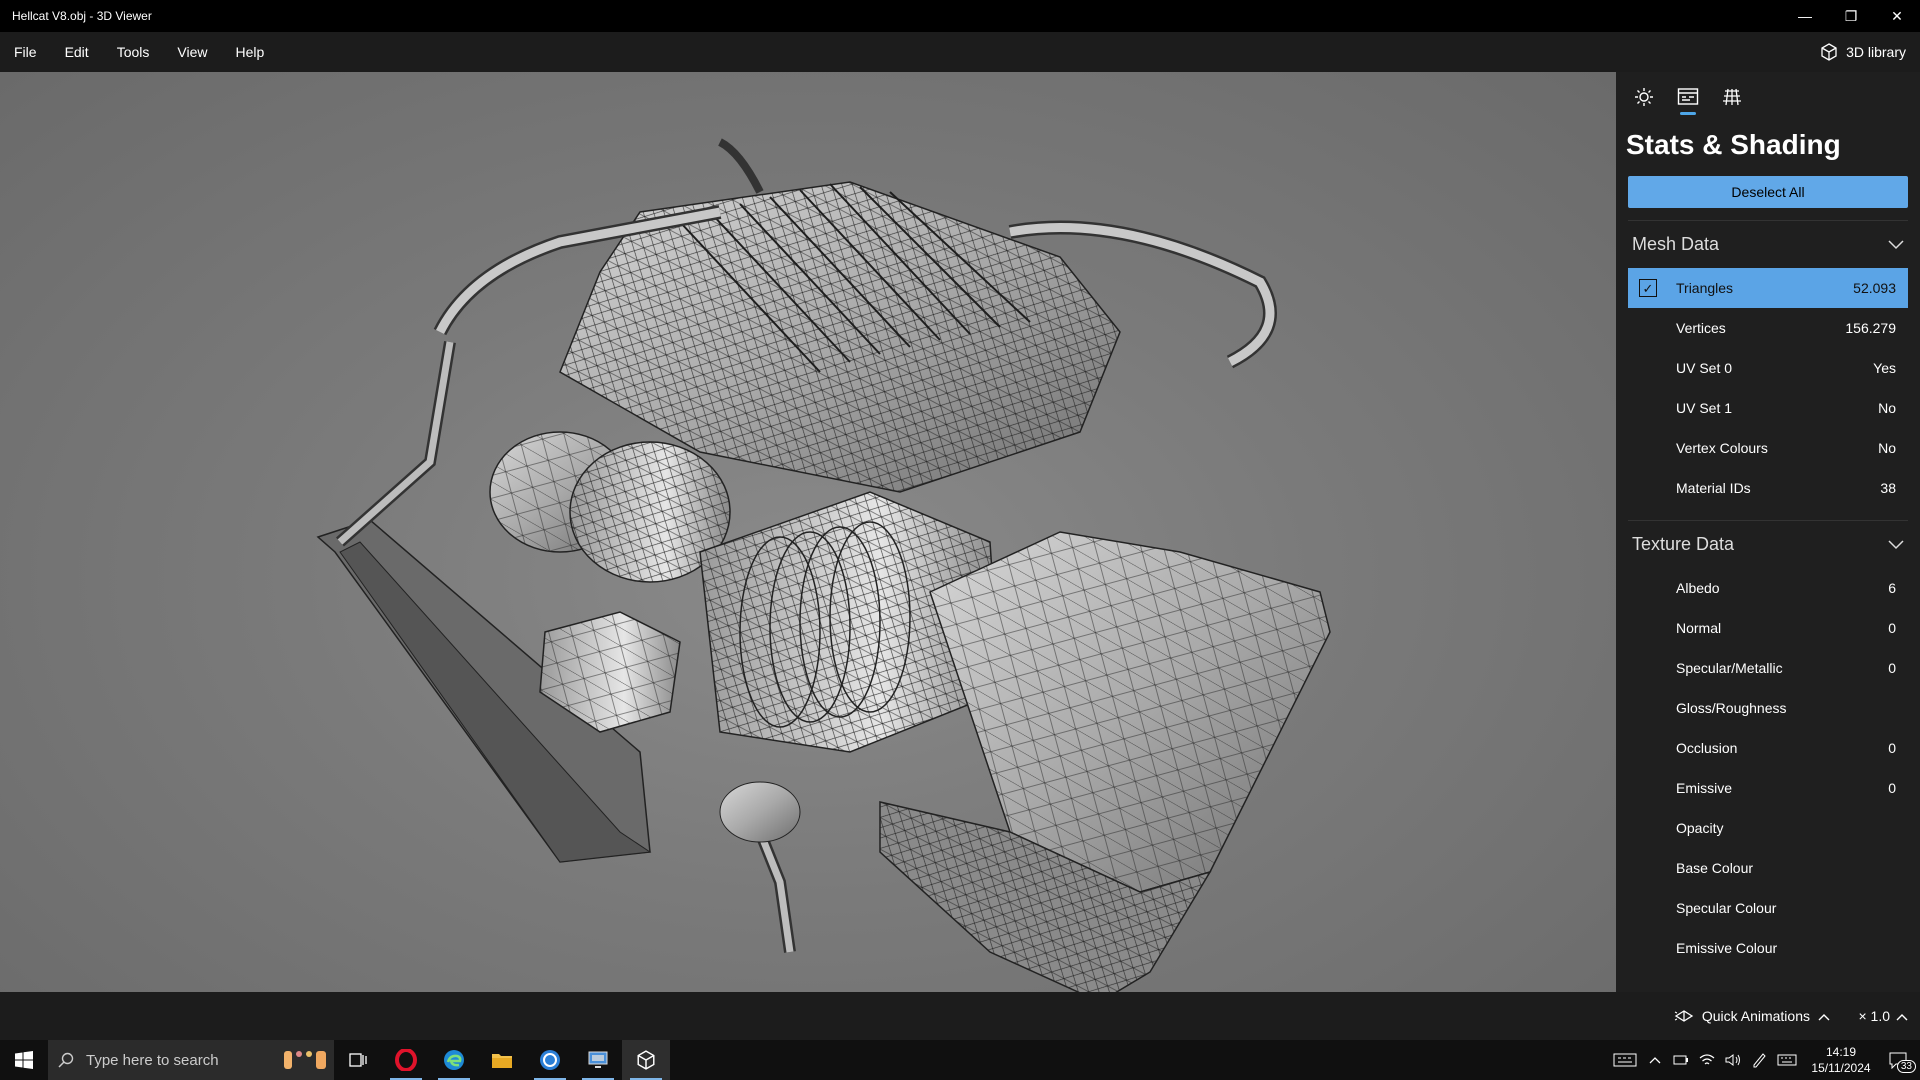  I want to click on texture-row-base-colour: Base Colour, so click(1768, 868).